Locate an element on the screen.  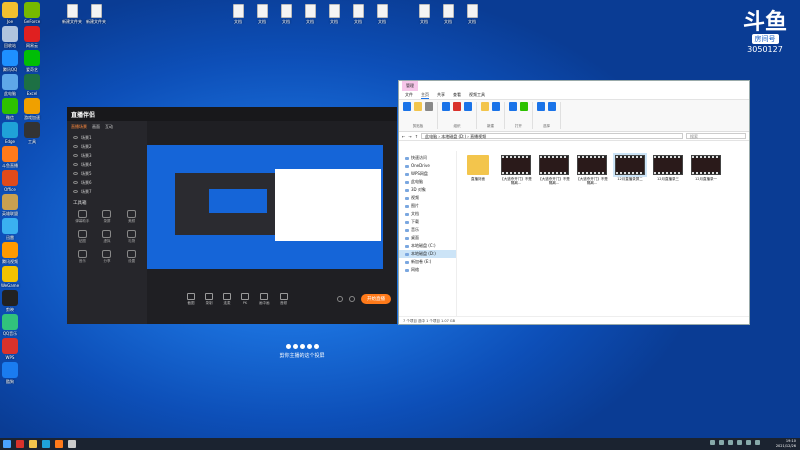
nav-item: WPS网盘 is located at coordinates (427, 174).